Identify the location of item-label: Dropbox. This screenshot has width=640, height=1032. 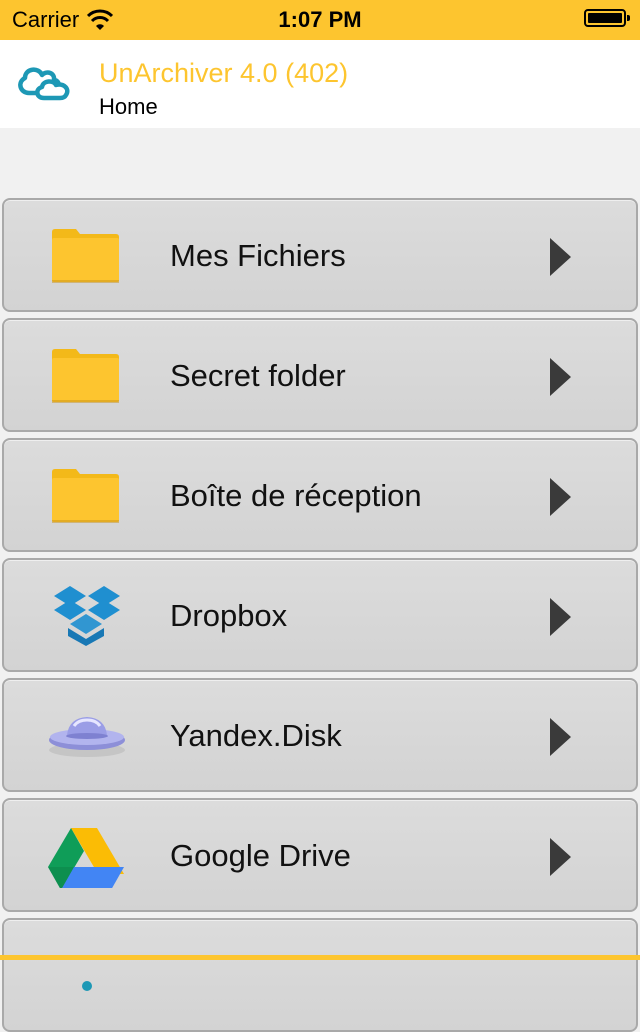
(229, 615).